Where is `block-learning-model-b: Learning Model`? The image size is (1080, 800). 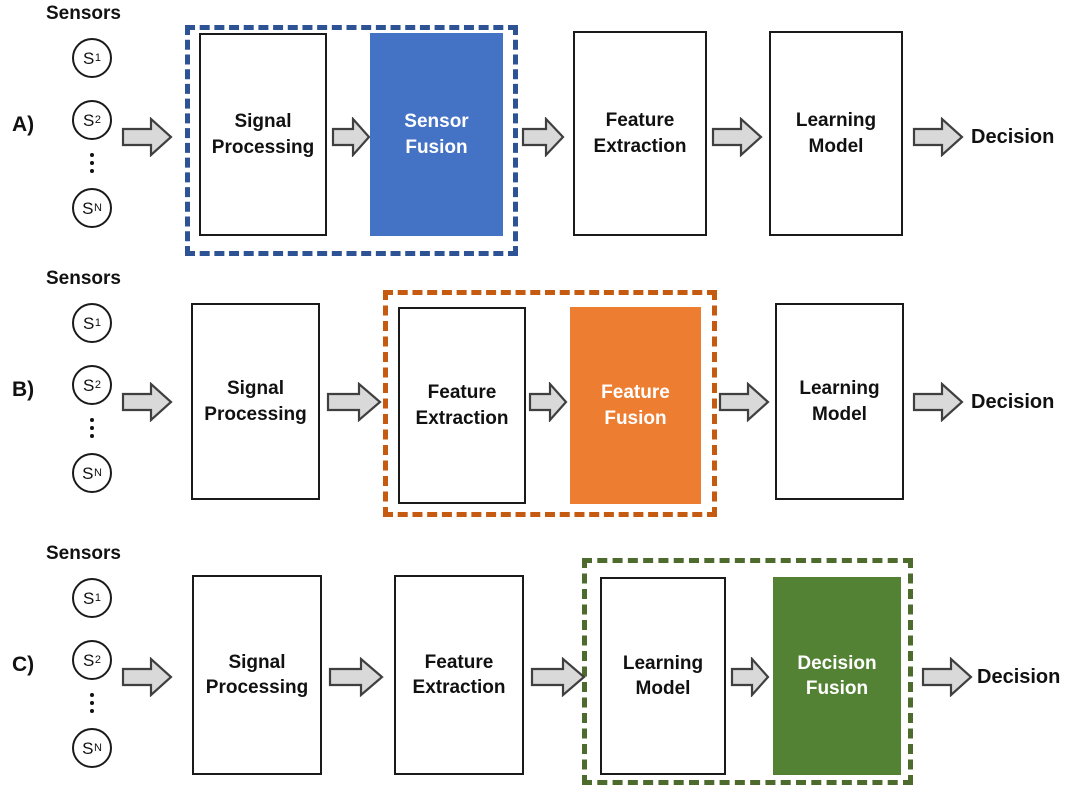 block-learning-model-b: Learning Model is located at coordinates (839, 401).